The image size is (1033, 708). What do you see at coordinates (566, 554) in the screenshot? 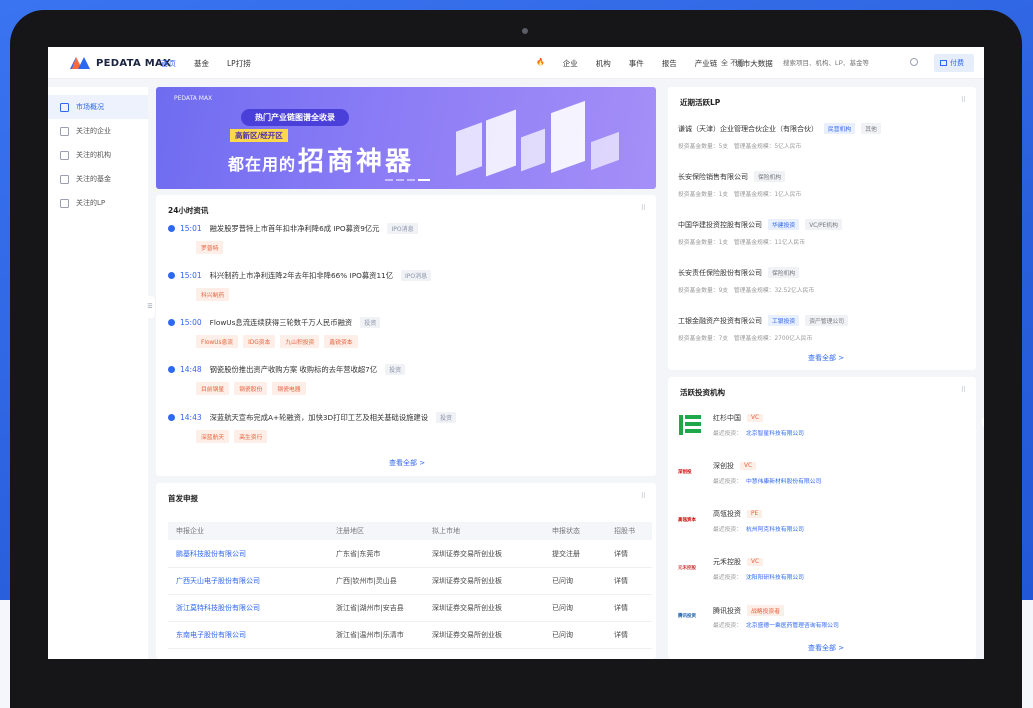
I see `table-cell: 提交注册` at bounding box center [566, 554].